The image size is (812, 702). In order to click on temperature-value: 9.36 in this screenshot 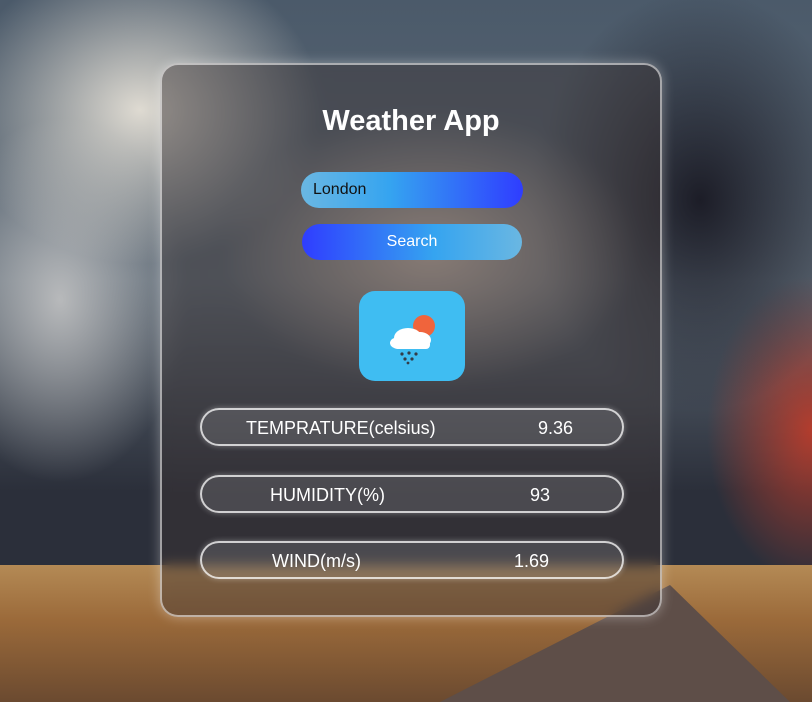, I will do `click(556, 428)`.